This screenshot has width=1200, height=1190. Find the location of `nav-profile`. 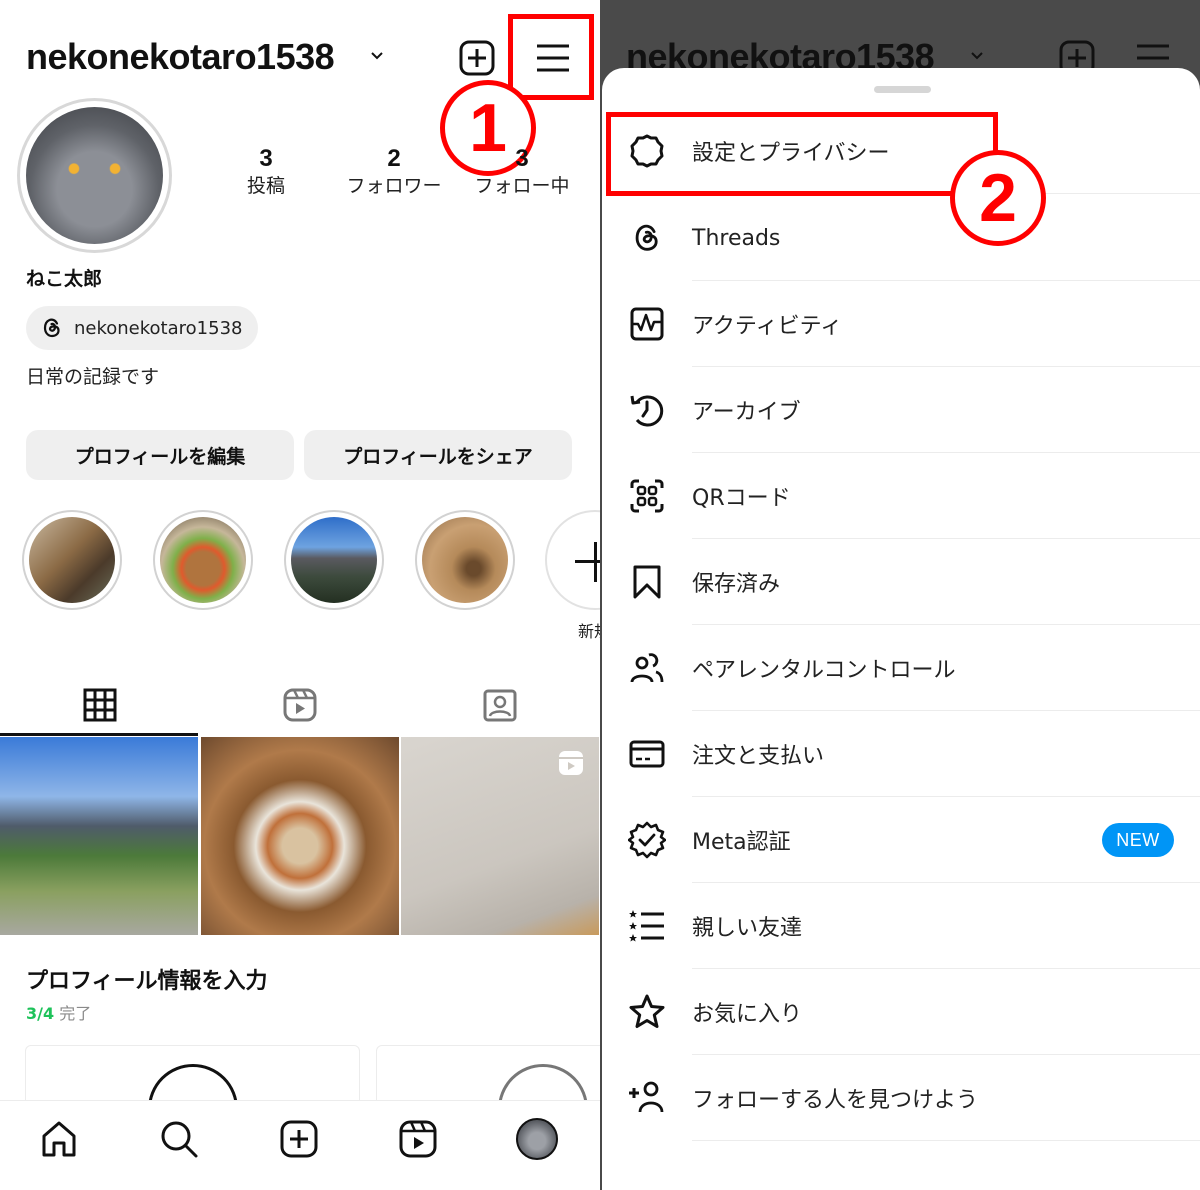

nav-profile is located at coordinates (537, 1139).